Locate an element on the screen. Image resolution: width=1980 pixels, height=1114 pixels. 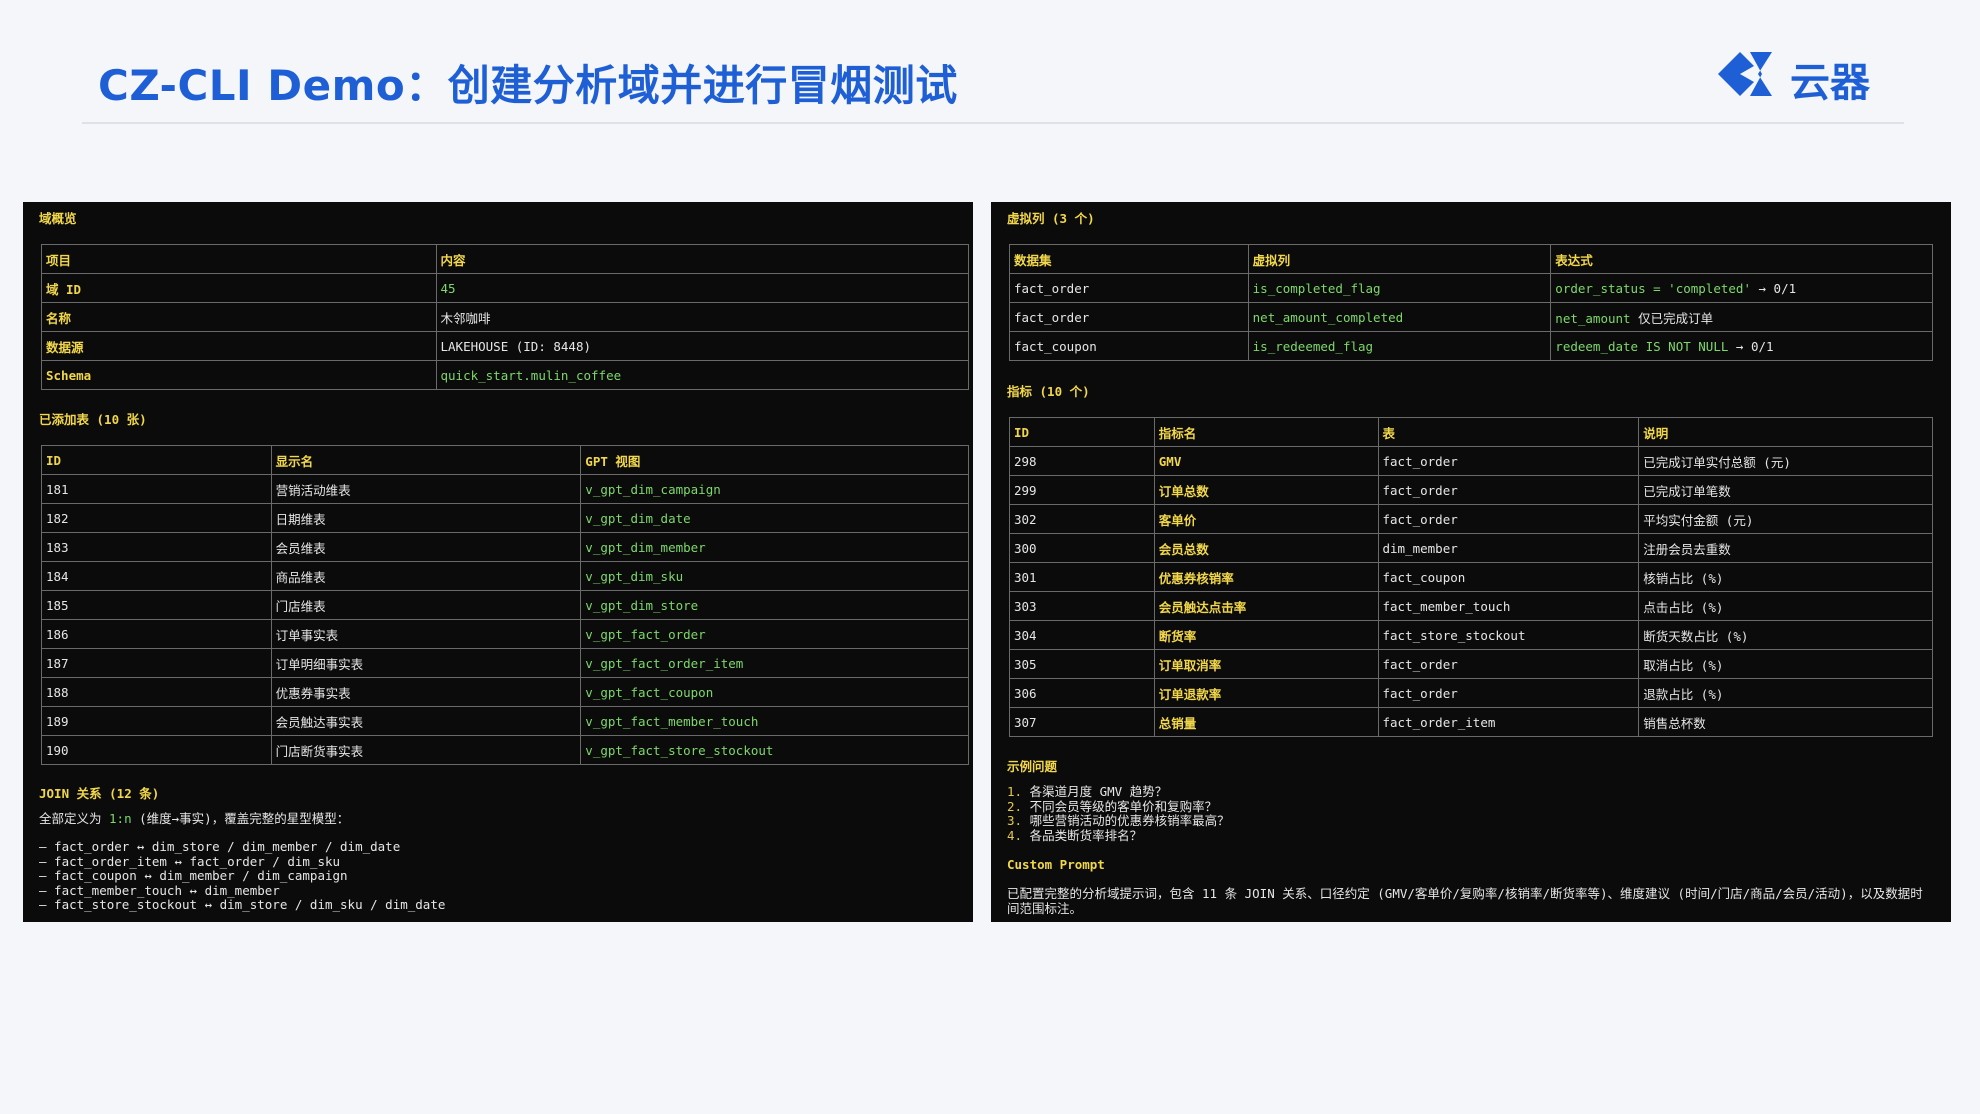
table-gpt-view: v_gpt_dim_store is located at coordinates (774, 605).